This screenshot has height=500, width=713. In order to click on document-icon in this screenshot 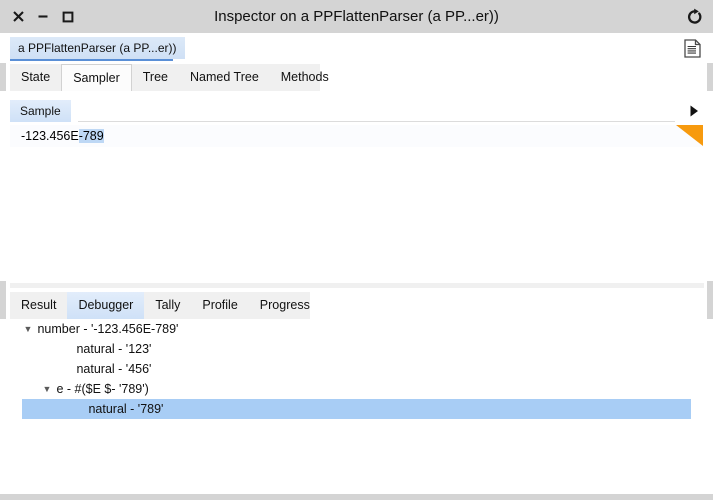, I will do `click(692, 48)`.